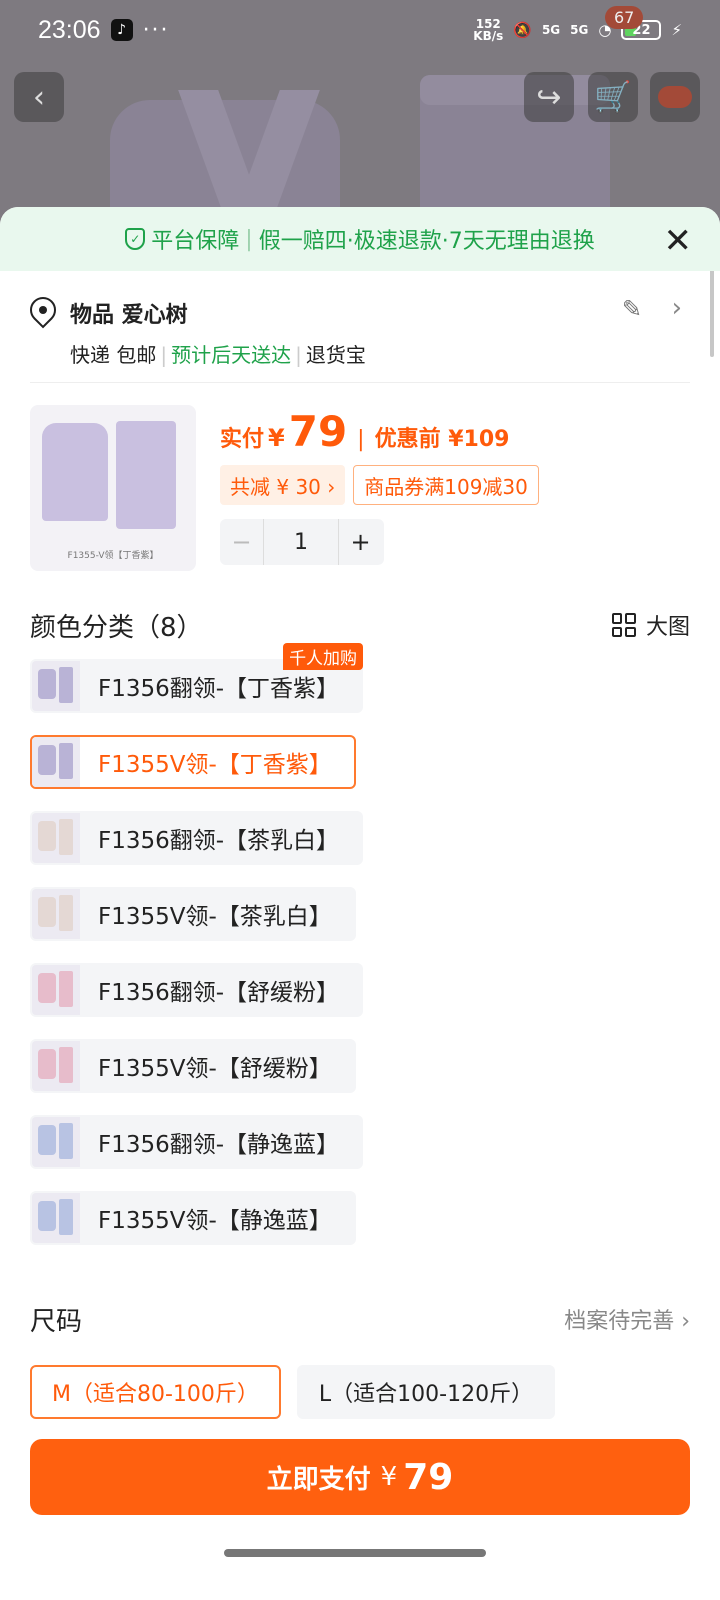 The height and width of the screenshot is (1600, 720). I want to click on recipient-name: 物品 爱心树, so click(129, 315).